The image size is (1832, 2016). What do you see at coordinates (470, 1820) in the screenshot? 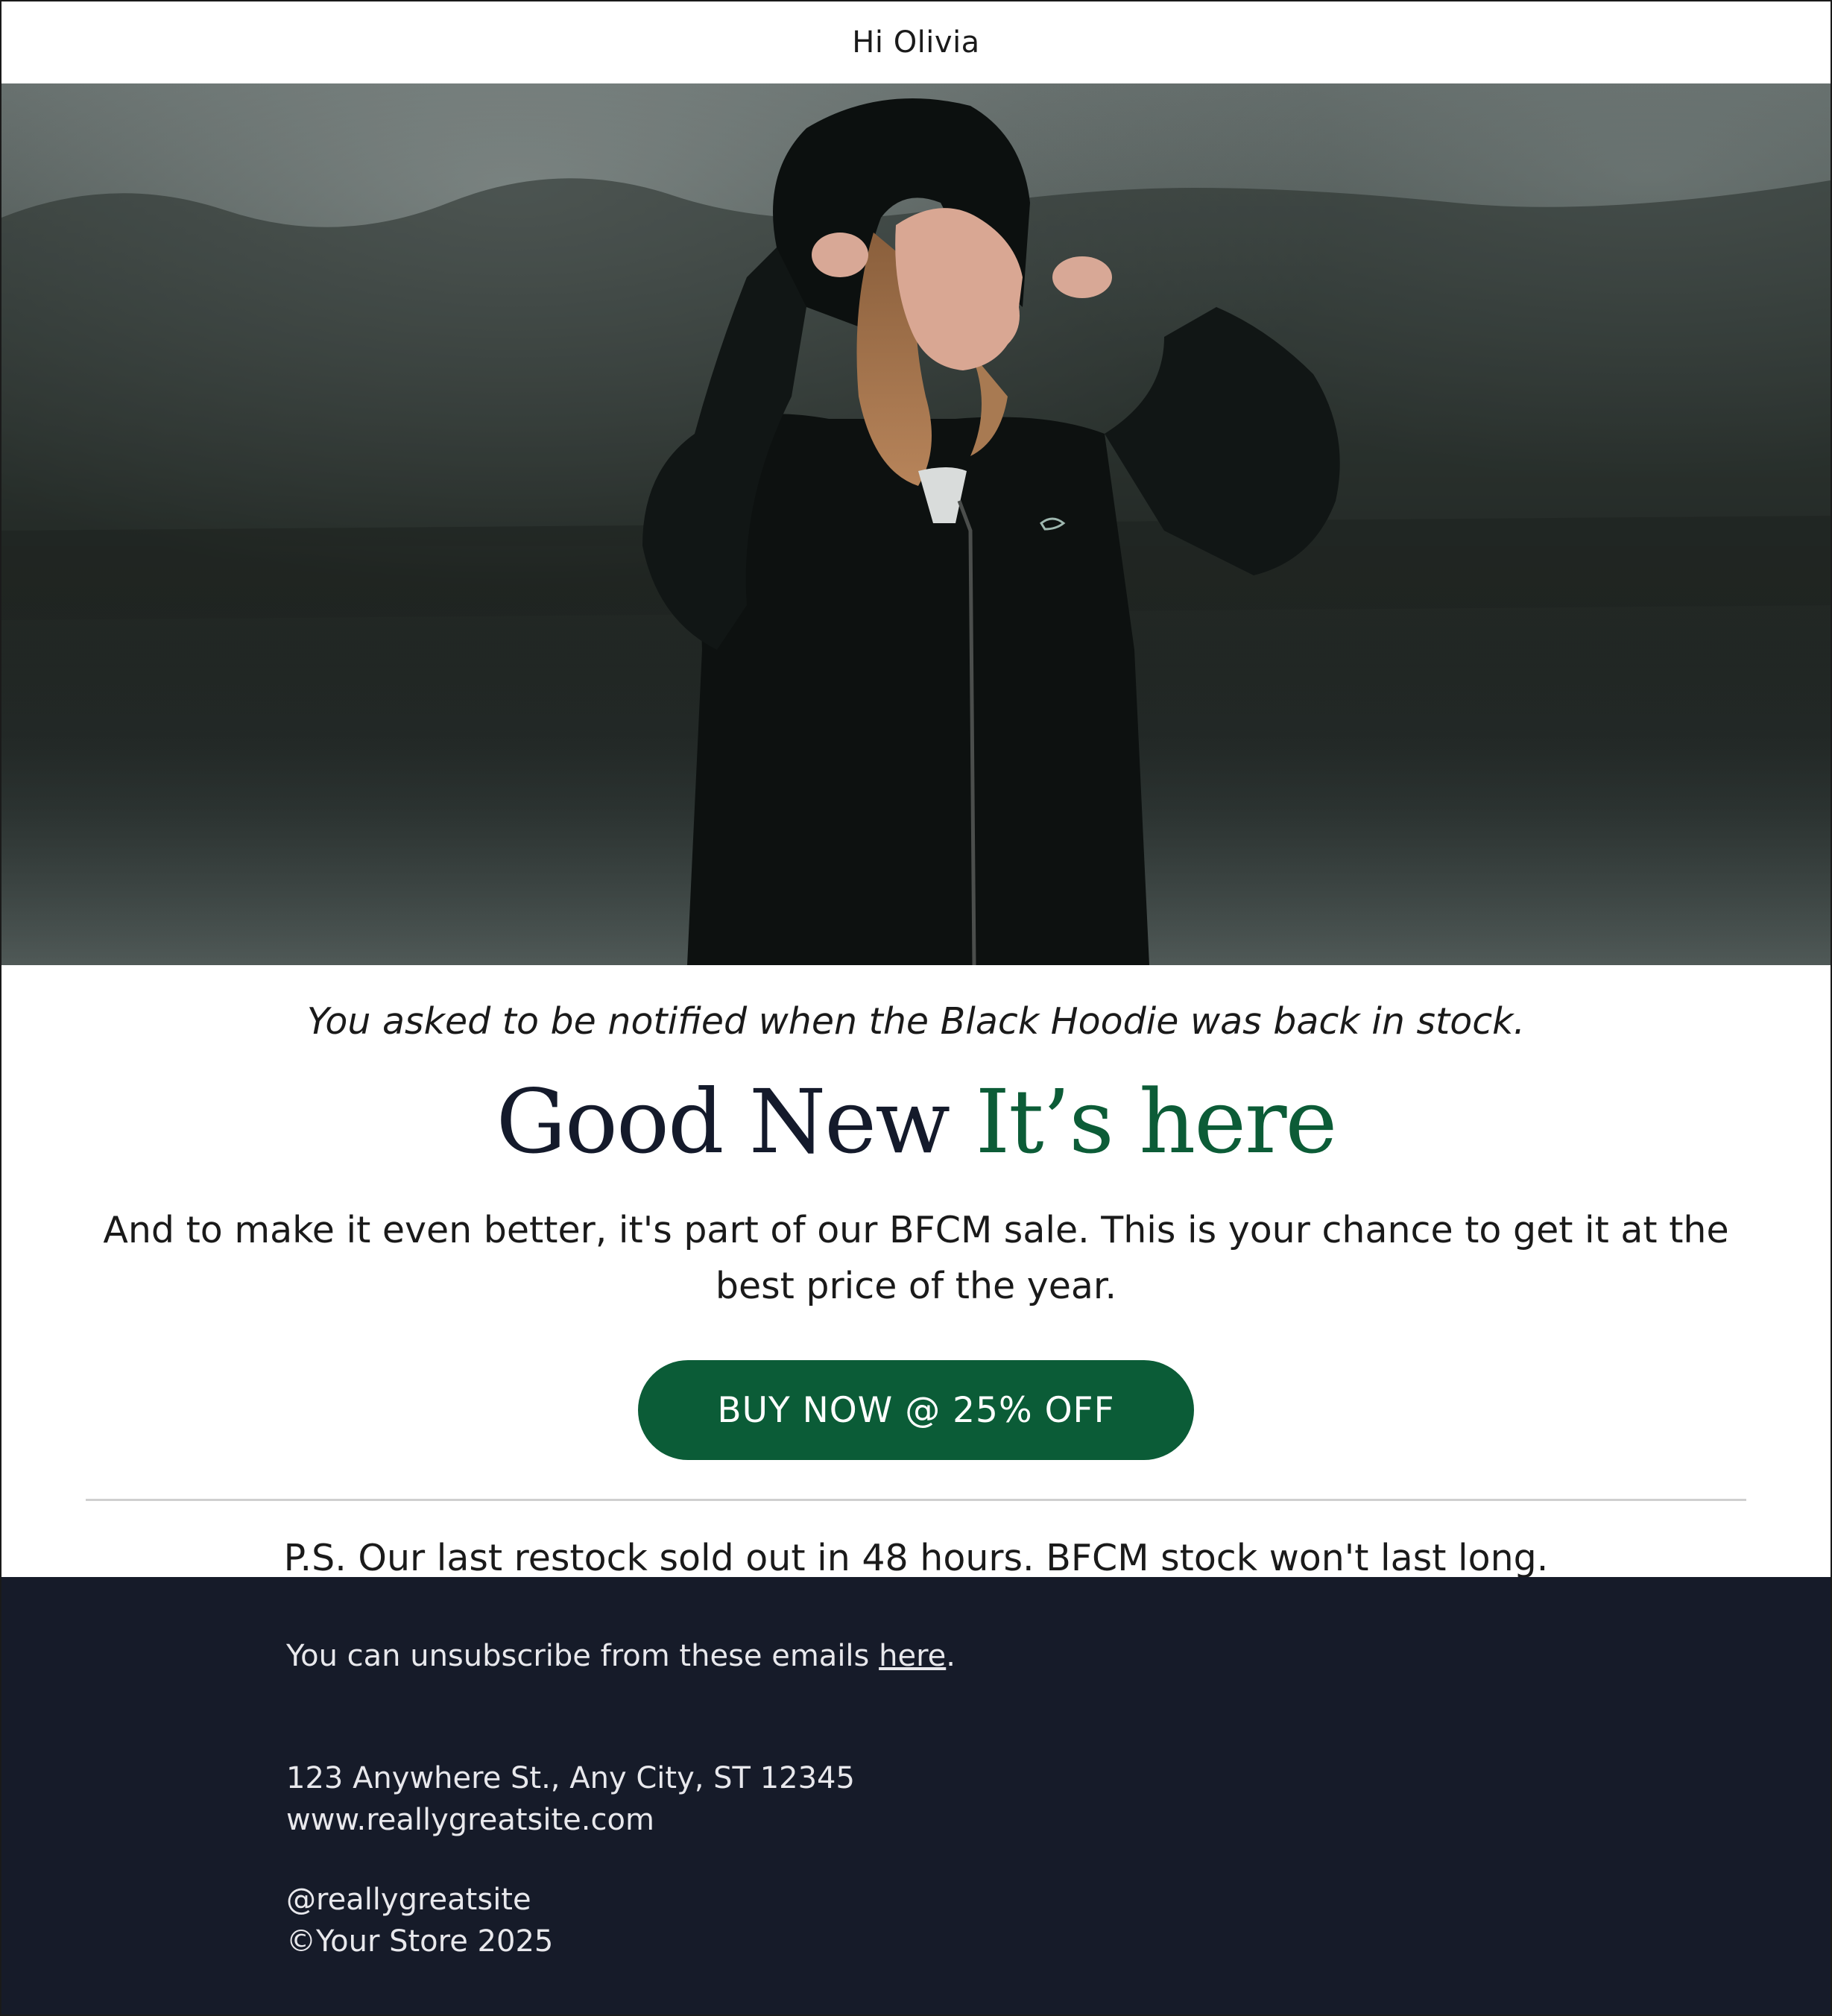
I see `footer-website: www.reallygreatsite.com` at bounding box center [470, 1820].